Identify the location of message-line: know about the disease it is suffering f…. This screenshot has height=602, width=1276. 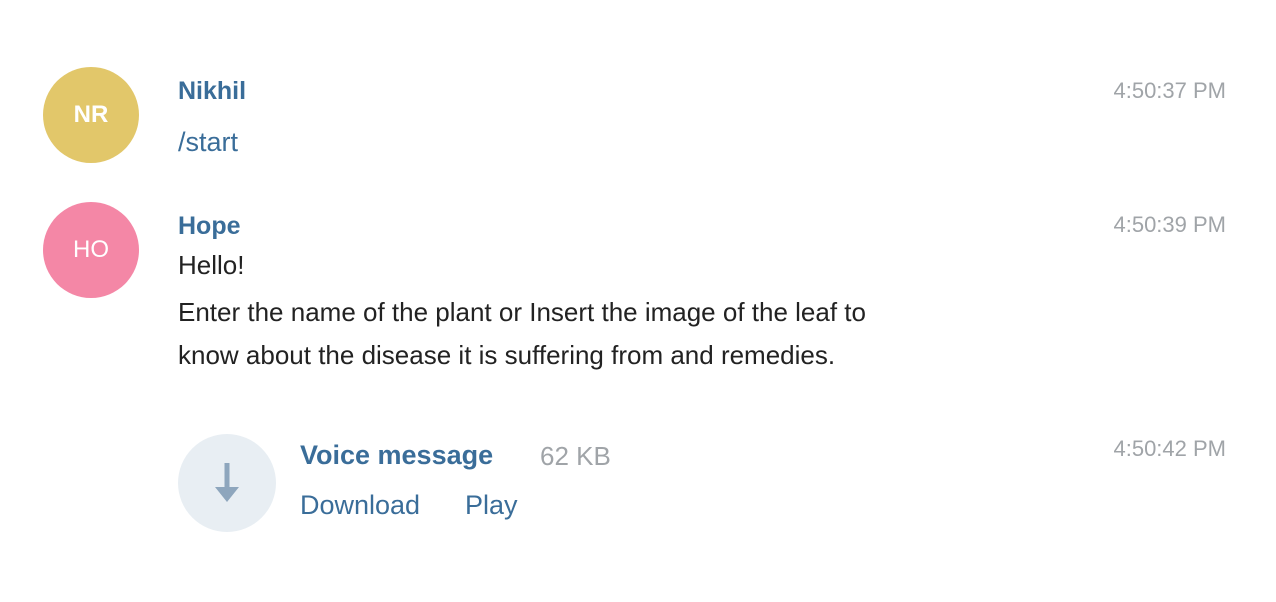
(507, 355).